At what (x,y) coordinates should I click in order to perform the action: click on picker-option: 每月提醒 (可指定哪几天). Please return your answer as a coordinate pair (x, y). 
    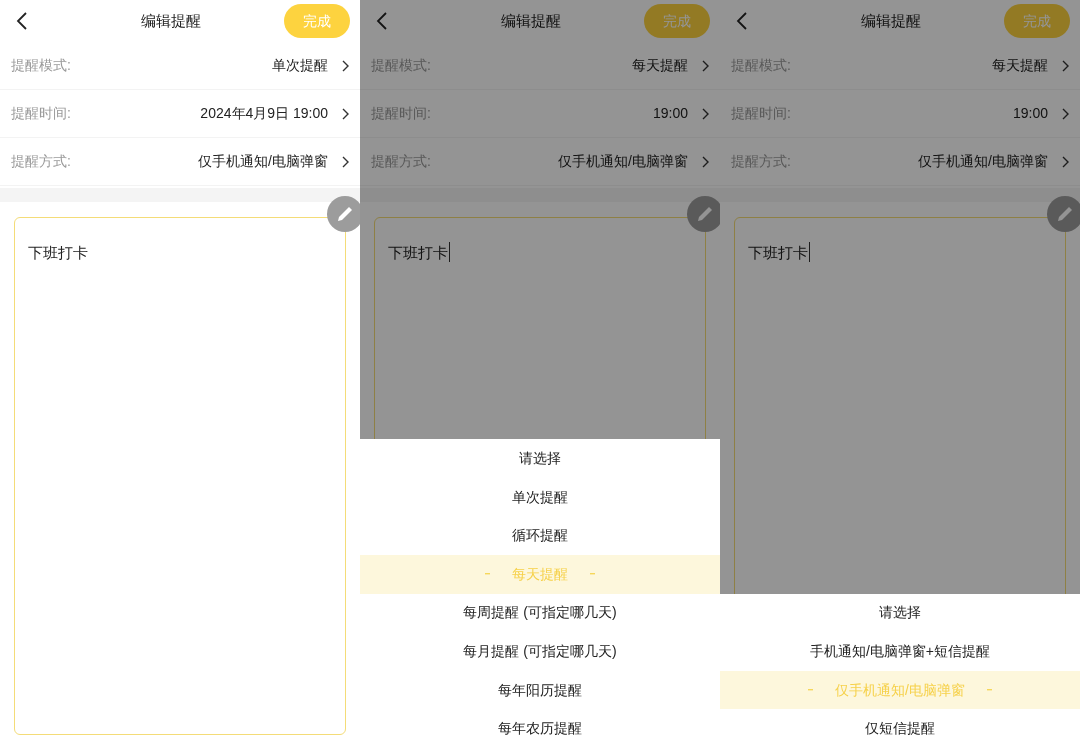
    Looking at the image, I should click on (540, 651).